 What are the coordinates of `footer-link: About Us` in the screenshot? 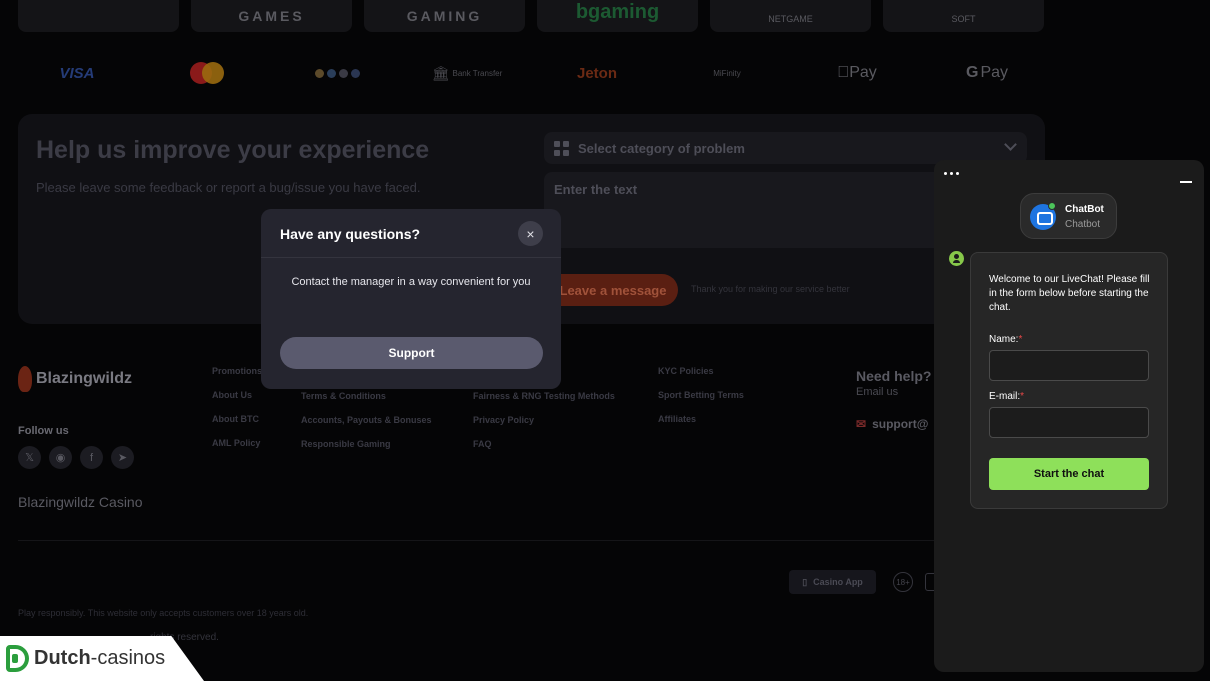 It's located at (237, 395).